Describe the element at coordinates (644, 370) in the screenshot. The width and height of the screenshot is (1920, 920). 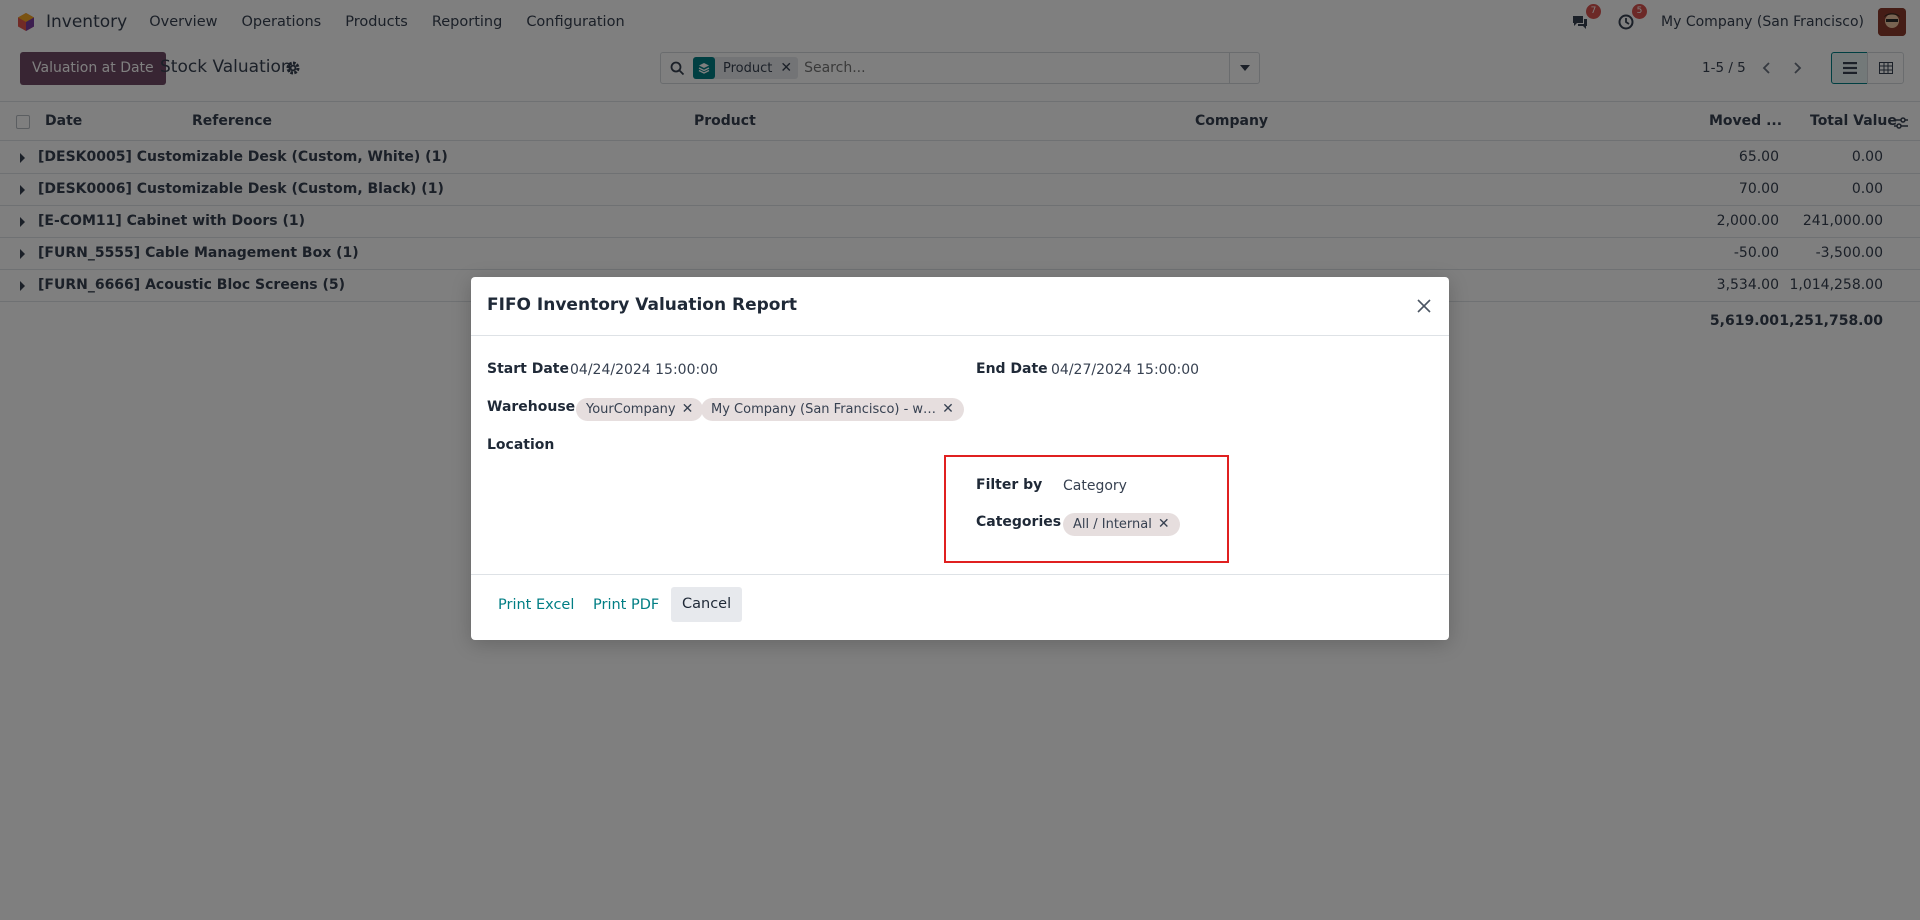
I see `start-date-field: 04/24/2024 15:00:00` at that location.